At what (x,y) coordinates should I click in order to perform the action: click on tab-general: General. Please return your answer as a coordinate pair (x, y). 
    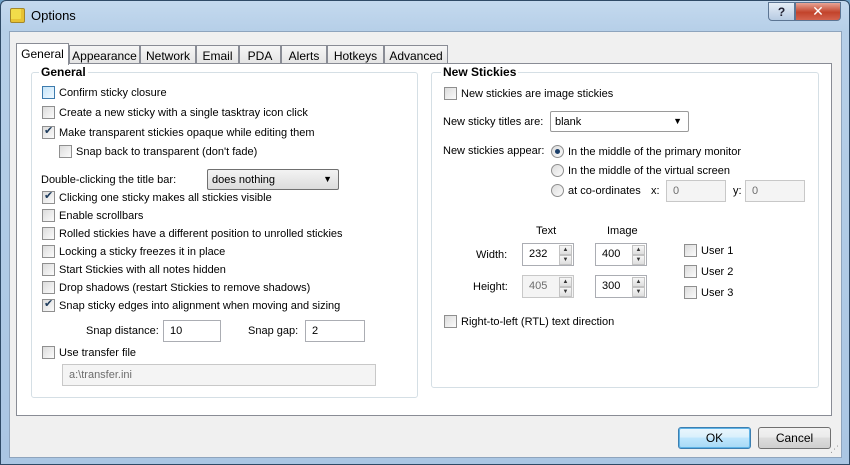
    Looking at the image, I should click on (42, 54).